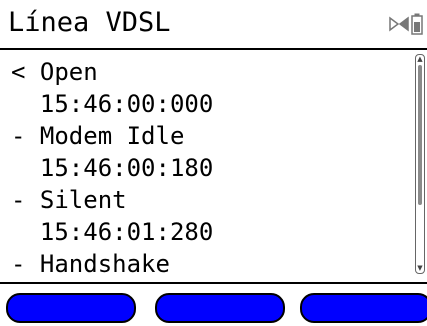 The width and height of the screenshot is (427, 326). Describe the element at coordinates (90, 264) in the screenshot. I see `log-line: - Handshake` at that location.